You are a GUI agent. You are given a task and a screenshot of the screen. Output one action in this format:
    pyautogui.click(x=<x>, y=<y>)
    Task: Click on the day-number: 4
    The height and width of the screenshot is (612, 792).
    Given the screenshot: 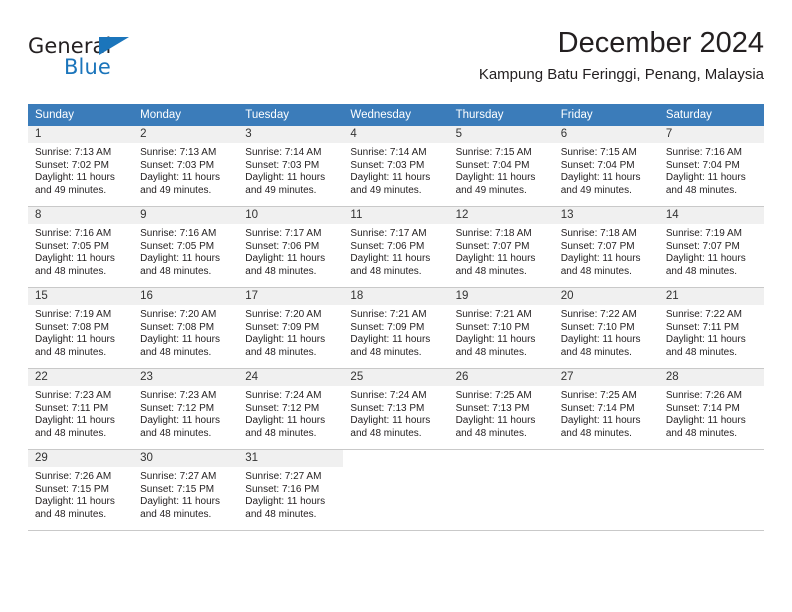 What is the action you would take?
    pyautogui.click(x=396, y=134)
    